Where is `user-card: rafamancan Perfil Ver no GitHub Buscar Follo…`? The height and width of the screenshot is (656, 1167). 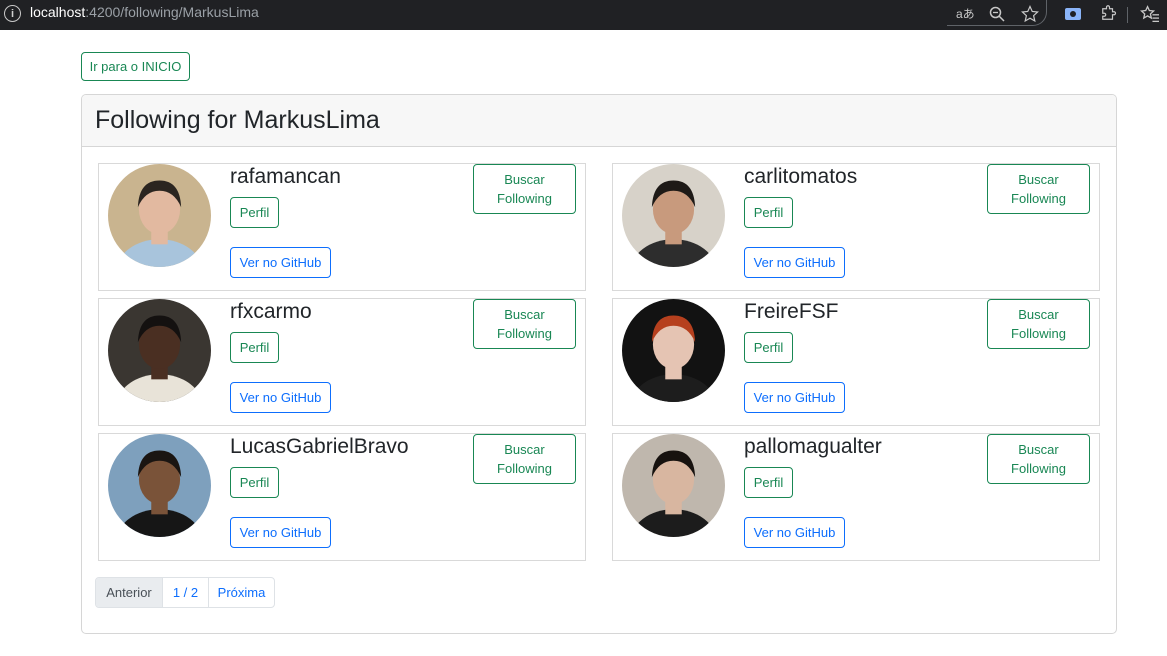 user-card: rafamancan Perfil Ver no GitHub Buscar Follo… is located at coordinates (342, 227).